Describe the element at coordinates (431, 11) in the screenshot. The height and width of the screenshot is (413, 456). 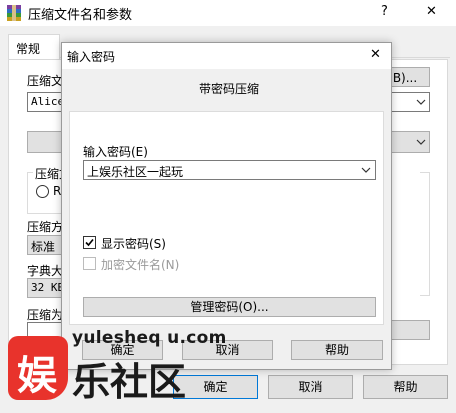
I see `close-button: ✕` at that location.